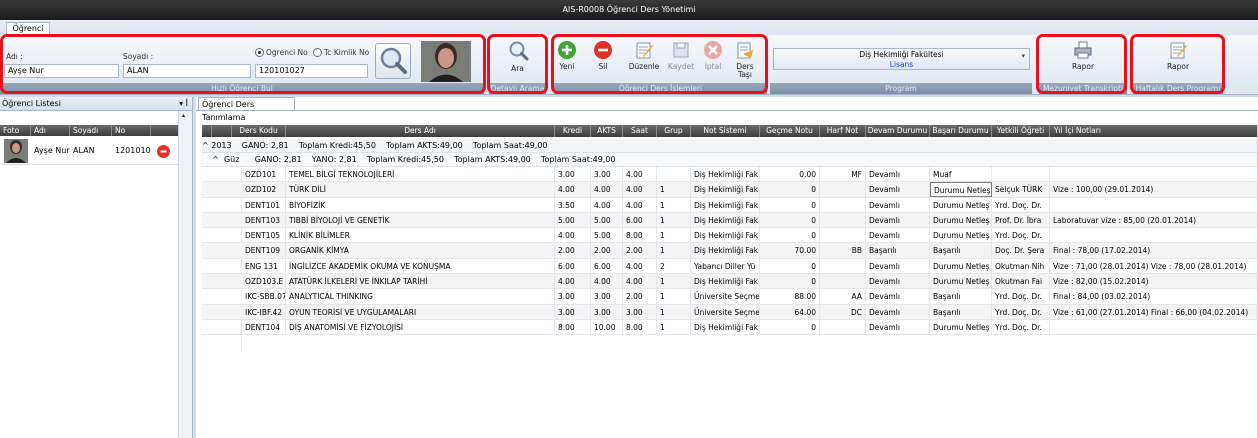  What do you see at coordinates (89, 151) in the screenshot?
I see `student-row: Ayşe Nur ALAN 1201010` at bounding box center [89, 151].